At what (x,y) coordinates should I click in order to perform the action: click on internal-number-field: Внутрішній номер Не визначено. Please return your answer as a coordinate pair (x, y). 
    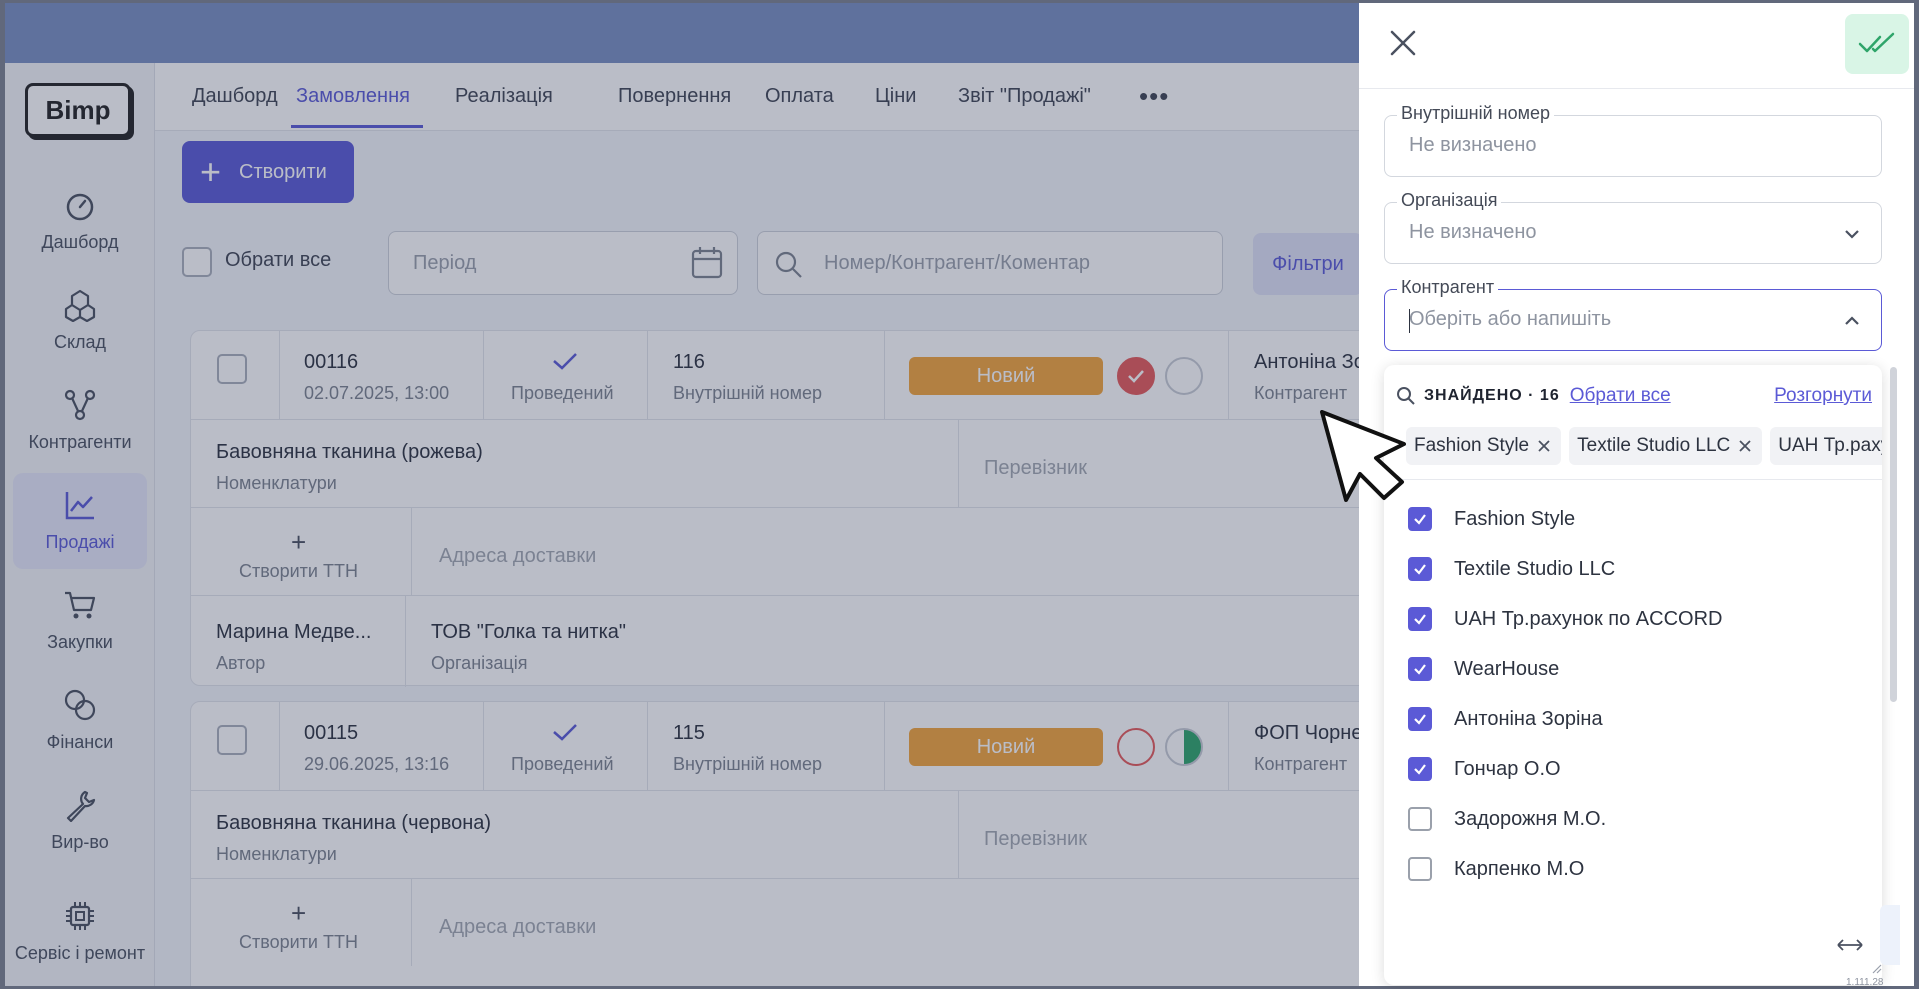
    Looking at the image, I should click on (1633, 140).